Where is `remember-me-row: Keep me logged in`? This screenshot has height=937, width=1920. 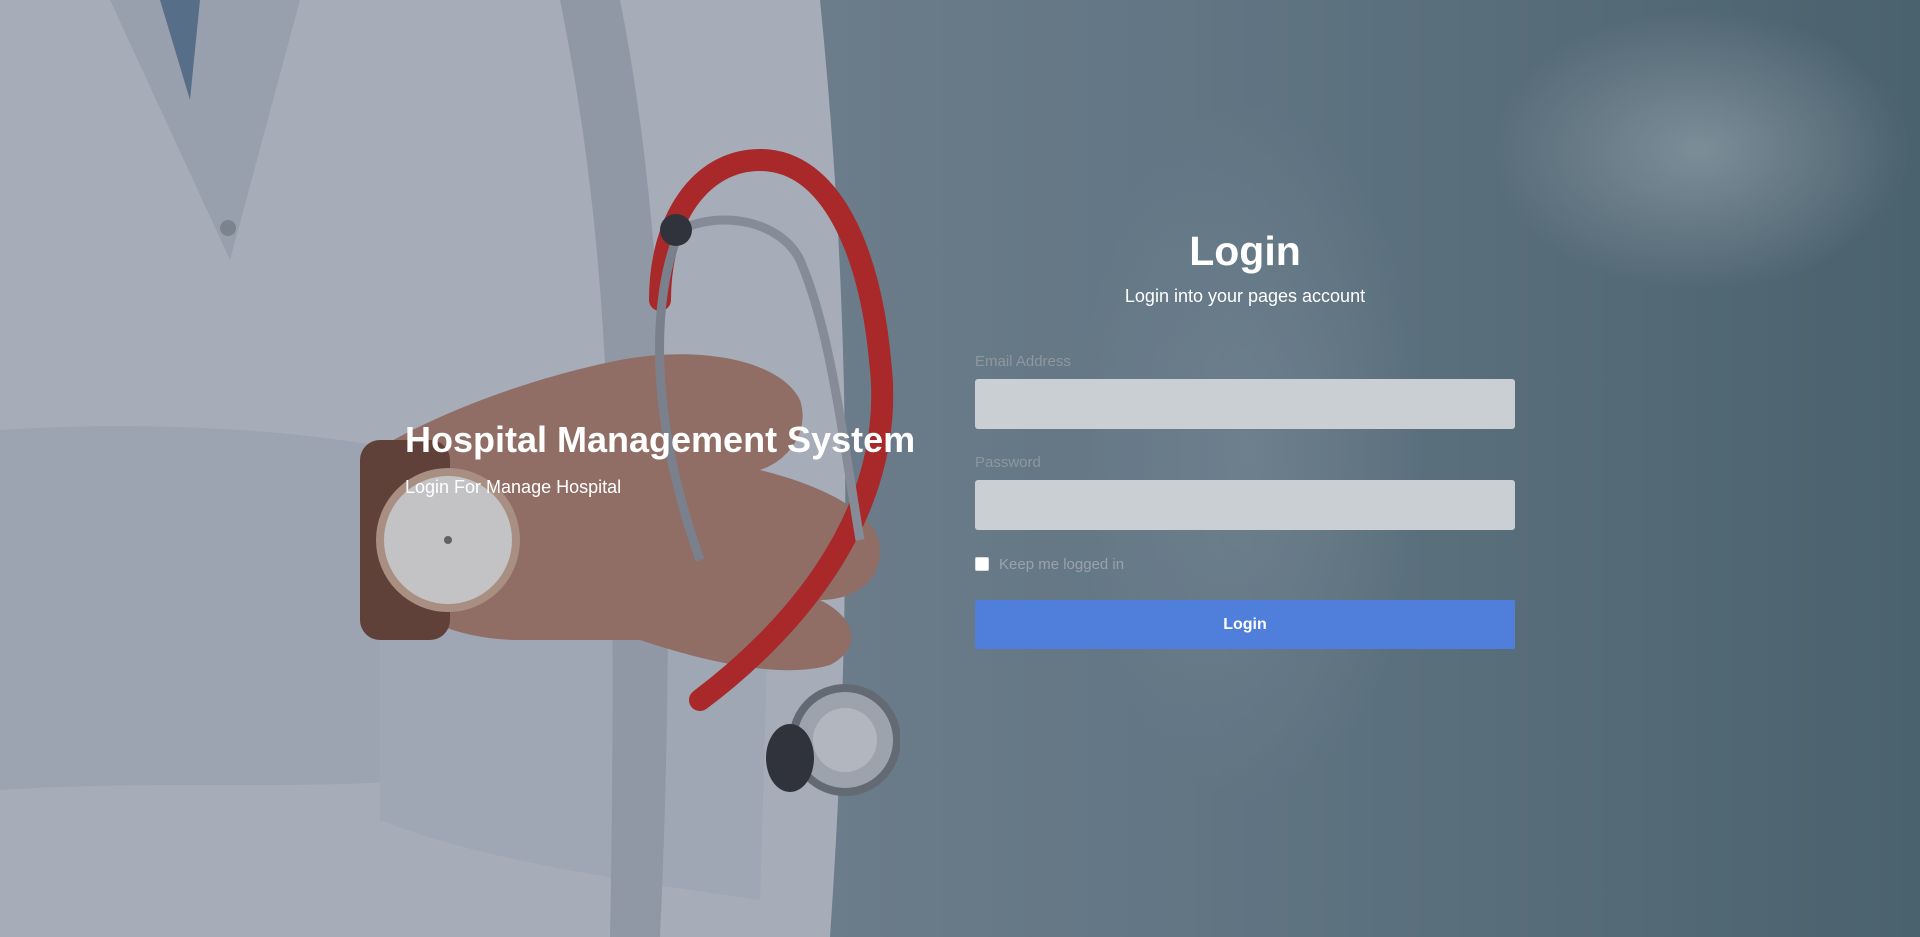 remember-me-row: Keep me logged in is located at coordinates (1245, 564).